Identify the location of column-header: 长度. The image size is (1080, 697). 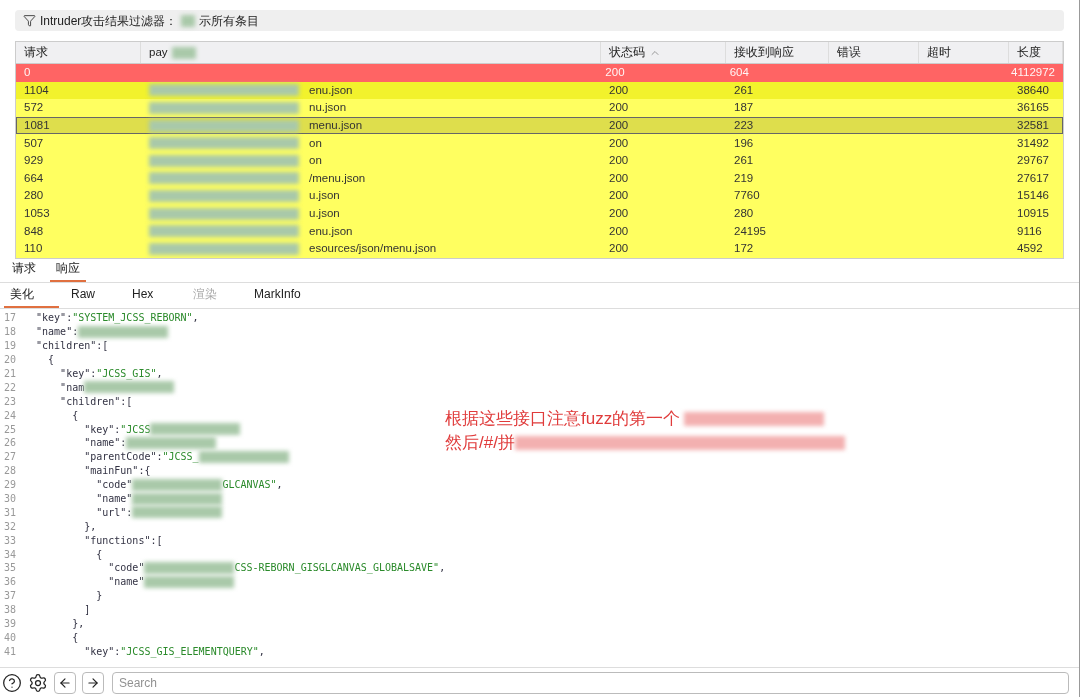
(1036, 52).